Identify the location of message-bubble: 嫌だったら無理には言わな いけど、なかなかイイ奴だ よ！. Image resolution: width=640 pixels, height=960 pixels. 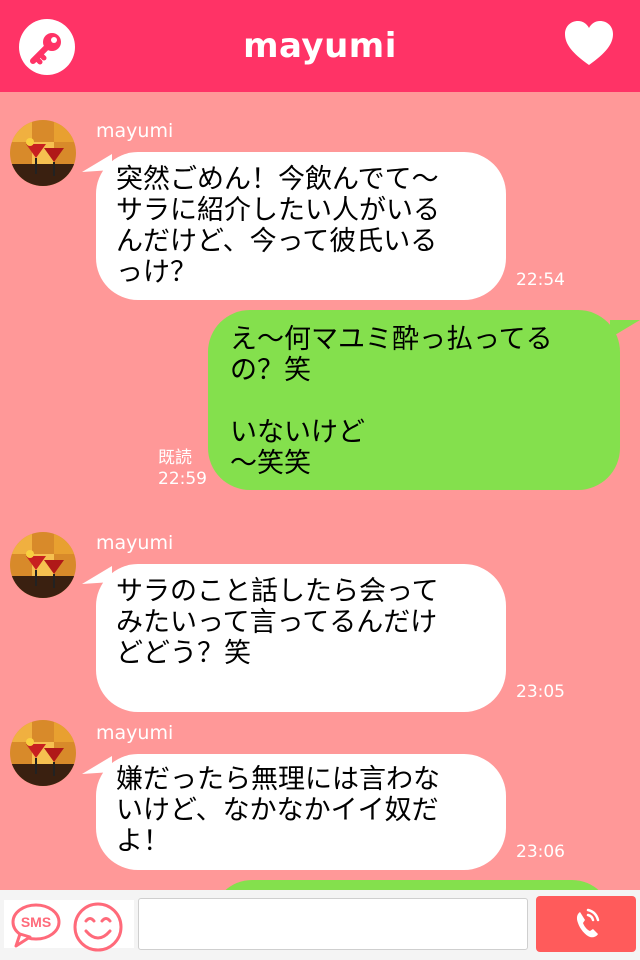
(301, 812).